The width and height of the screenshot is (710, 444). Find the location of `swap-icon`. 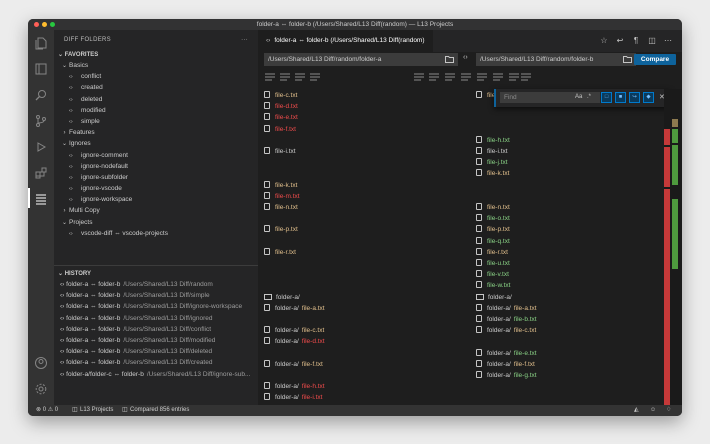

swap-icon is located at coordinates (466, 77).